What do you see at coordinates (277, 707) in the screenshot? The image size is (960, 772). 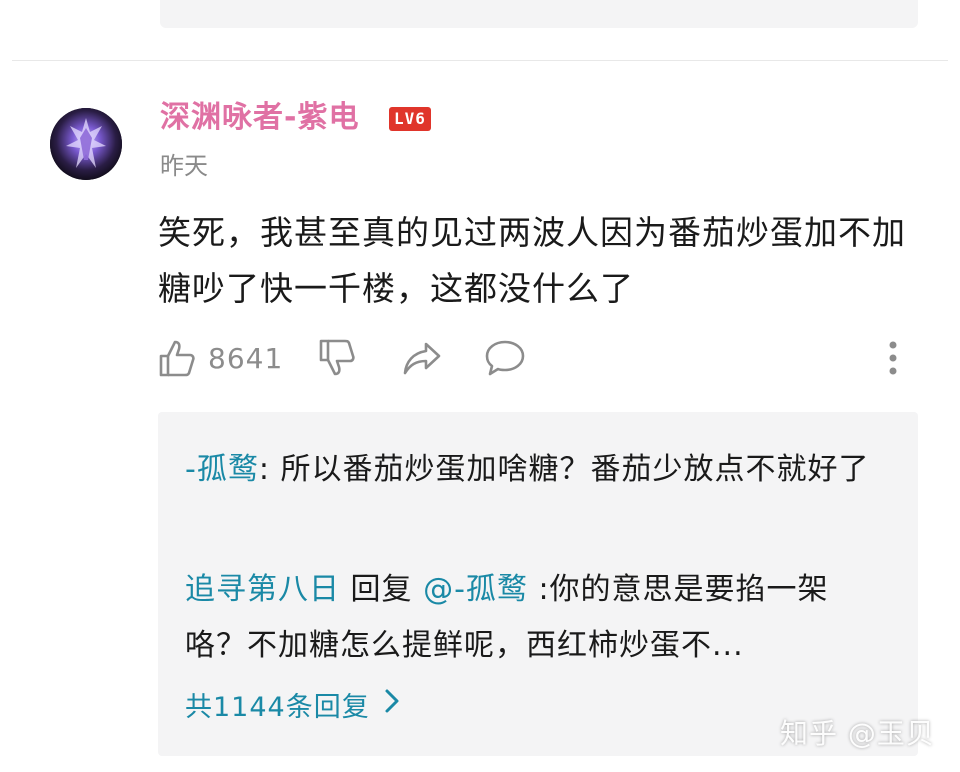 I see `view-all-replies-label: 共1144条回复` at bounding box center [277, 707].